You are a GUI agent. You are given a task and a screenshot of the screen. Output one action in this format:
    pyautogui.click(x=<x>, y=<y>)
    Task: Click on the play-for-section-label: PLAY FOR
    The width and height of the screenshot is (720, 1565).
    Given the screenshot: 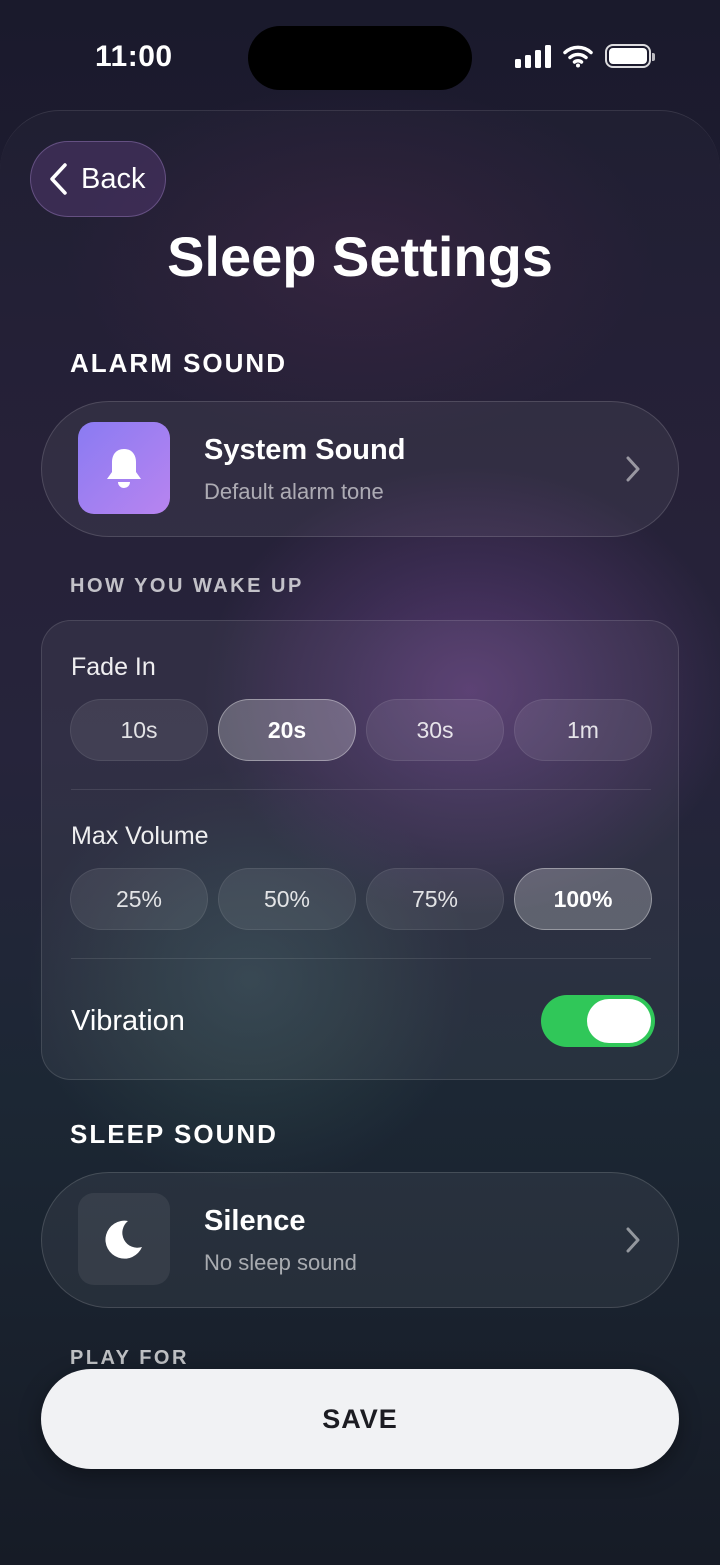 What is the action you would take?
    pyautogui.click(x=129, y=1358)
    